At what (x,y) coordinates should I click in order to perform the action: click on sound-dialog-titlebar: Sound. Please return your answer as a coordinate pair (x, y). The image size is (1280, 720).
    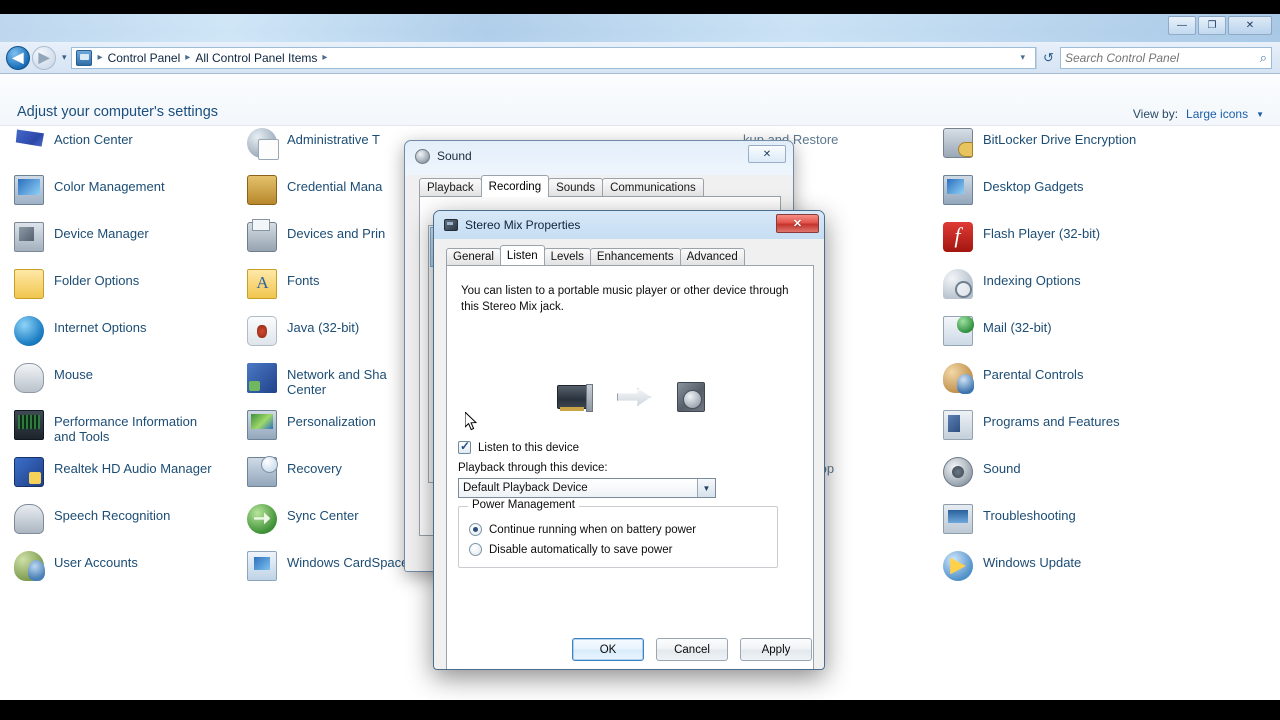
    Looking at the image, I should click on (599, 156).